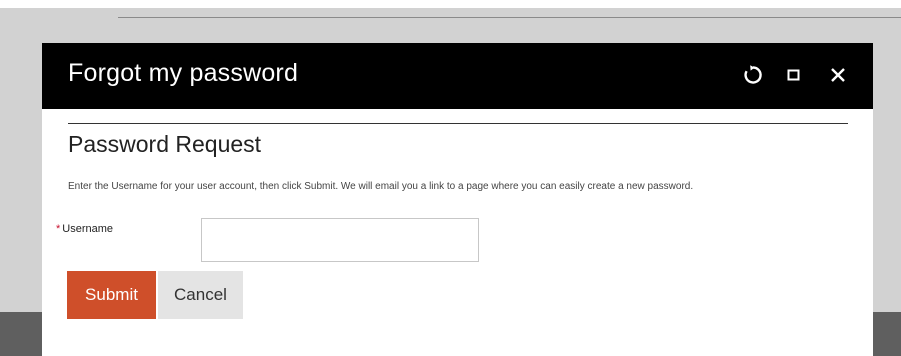  I want to click on refresh-button, so click(753, 75).